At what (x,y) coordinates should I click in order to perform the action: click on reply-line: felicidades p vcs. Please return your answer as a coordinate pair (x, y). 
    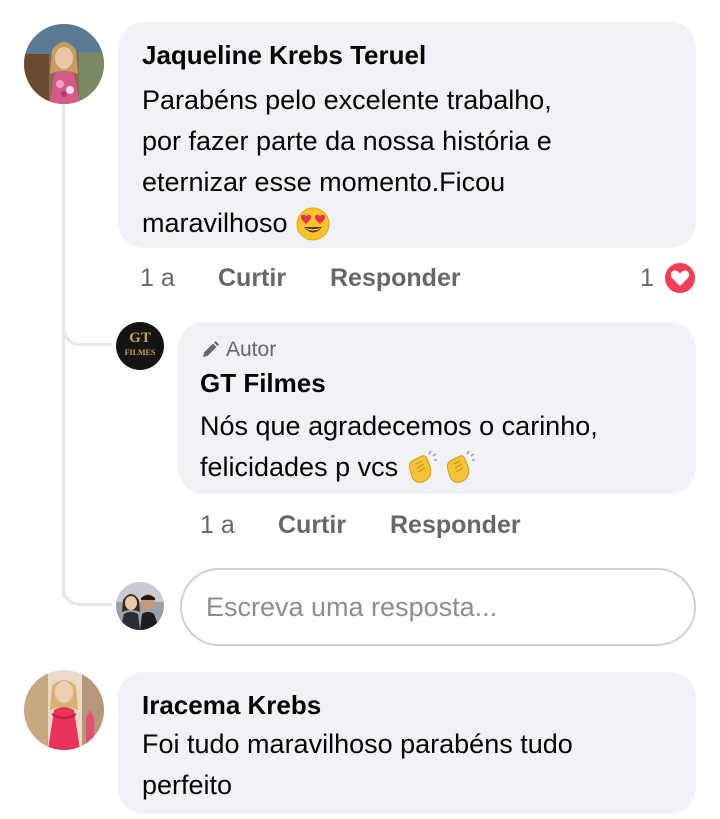
    Looking at the image, I should click on (299, 467).